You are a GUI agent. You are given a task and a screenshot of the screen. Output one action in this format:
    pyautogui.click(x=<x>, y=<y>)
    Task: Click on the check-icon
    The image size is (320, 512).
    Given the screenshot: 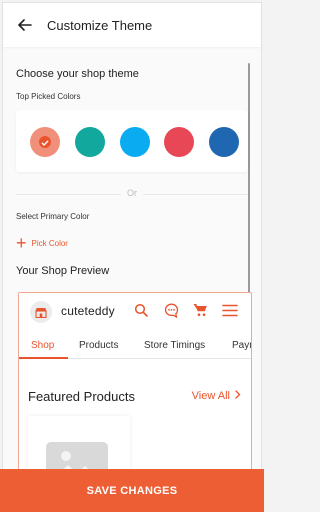 What is the action you would take?
    pyautogui.click(x=45, y=142)
    